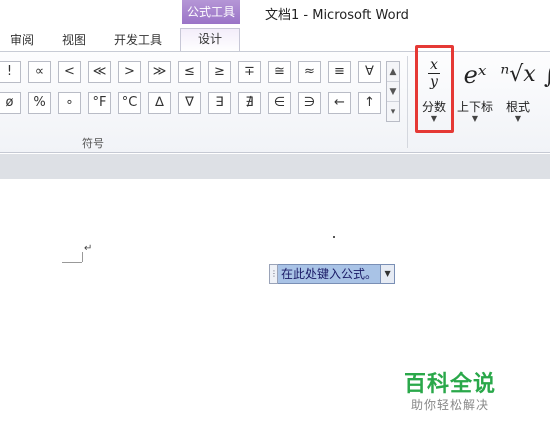  Describe the element at coordinates (211, 12) in the screenshot. I see `equation-tools-context-label: 公式工具` at that location.